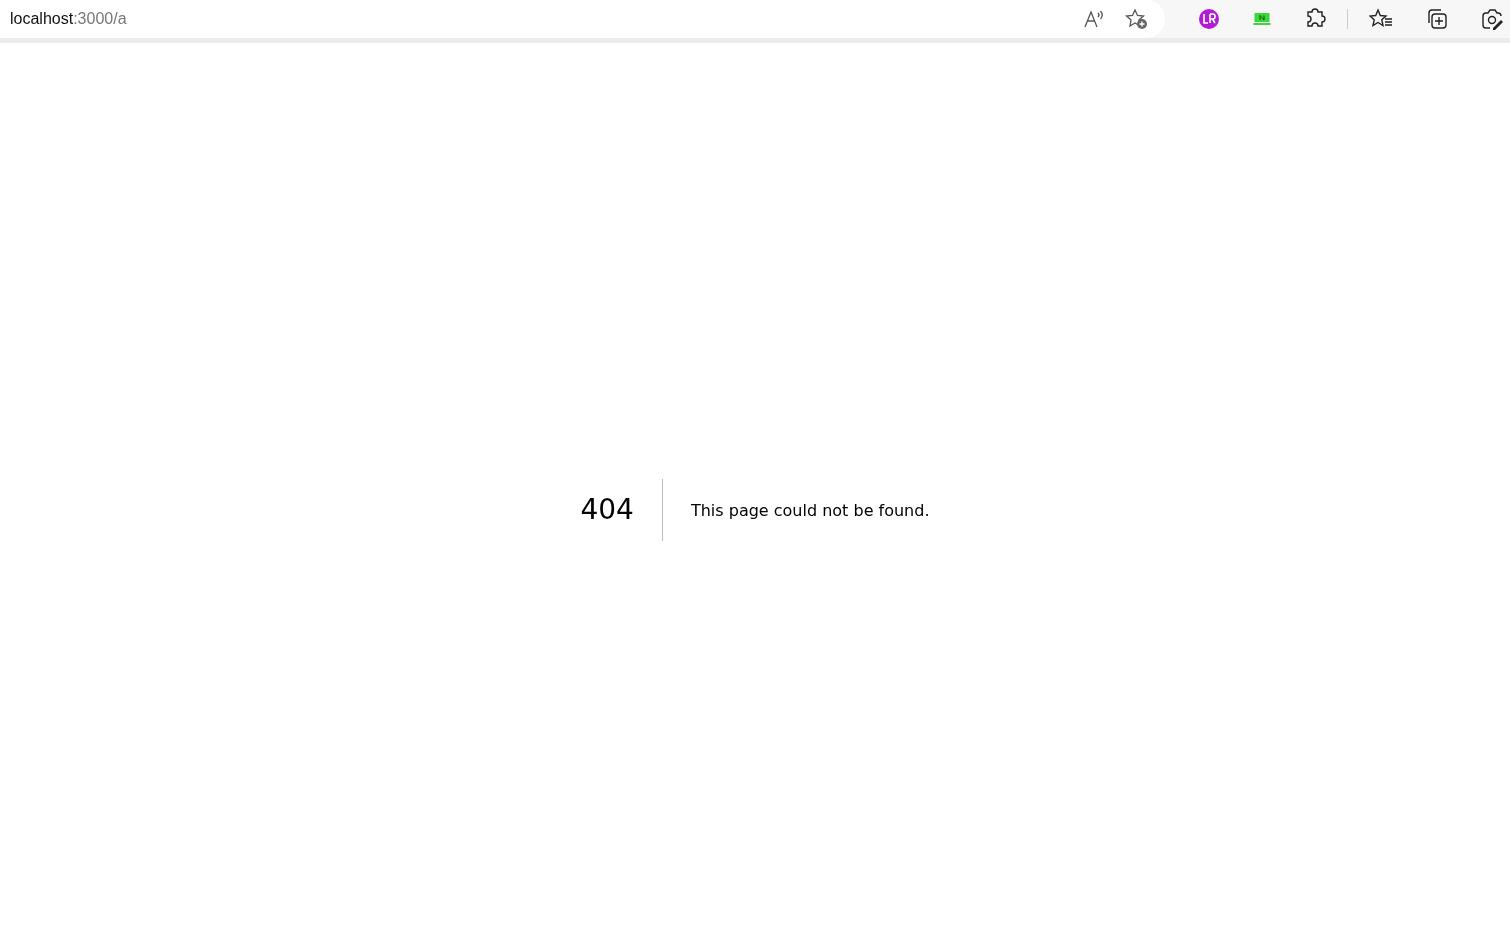  Describe the element at coordinates (1209, 19) in the screenshot. I see `extension-icon` at that location.